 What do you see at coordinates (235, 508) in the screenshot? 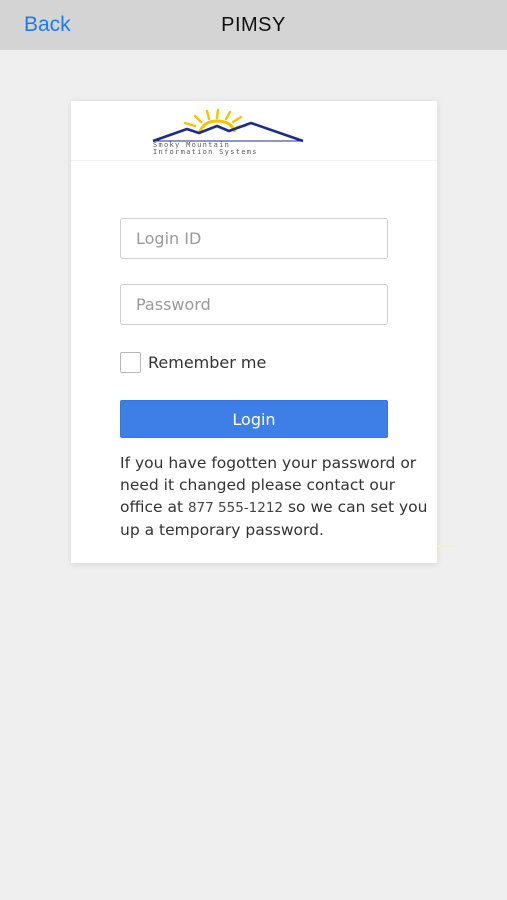
I see `phone-number: 877 555-1212` at bounding box center [235, 508].